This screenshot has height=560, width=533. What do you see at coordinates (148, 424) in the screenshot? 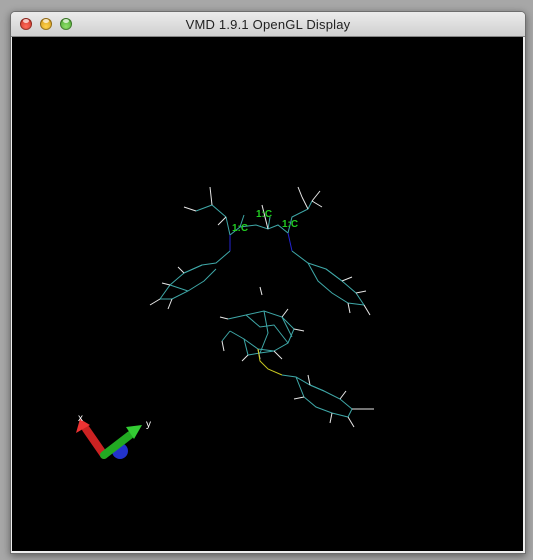
I see `axis-y-label: y` at bounding box center [148, 424].